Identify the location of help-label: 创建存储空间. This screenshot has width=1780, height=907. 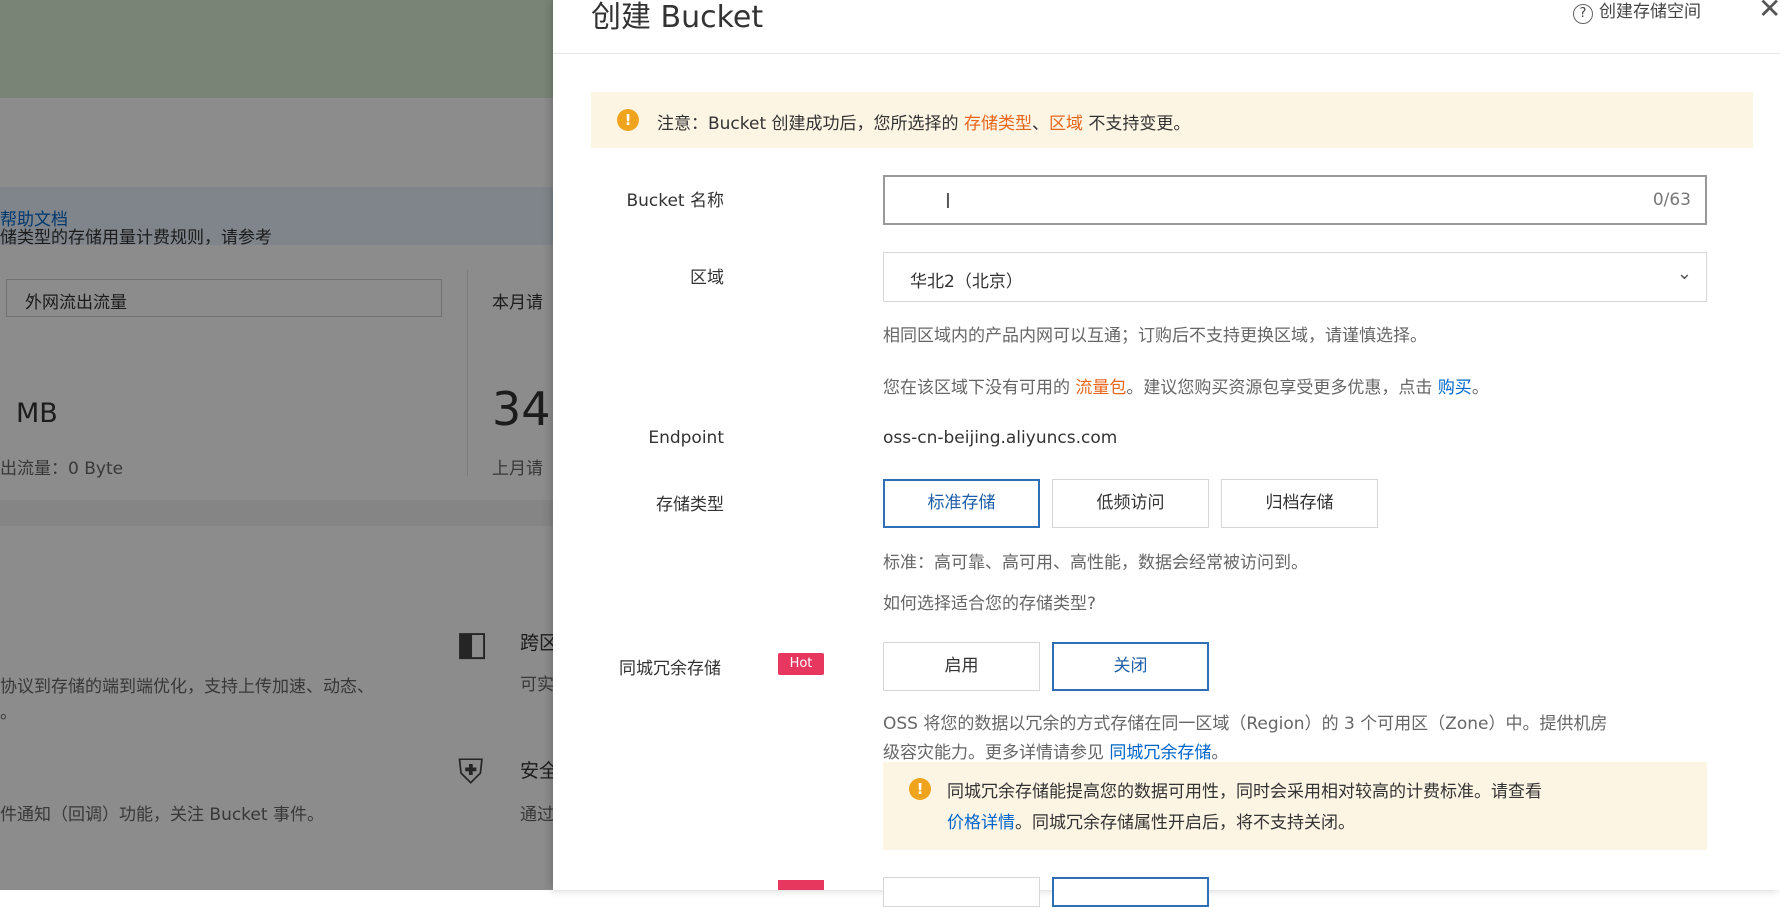
(1650, 12).